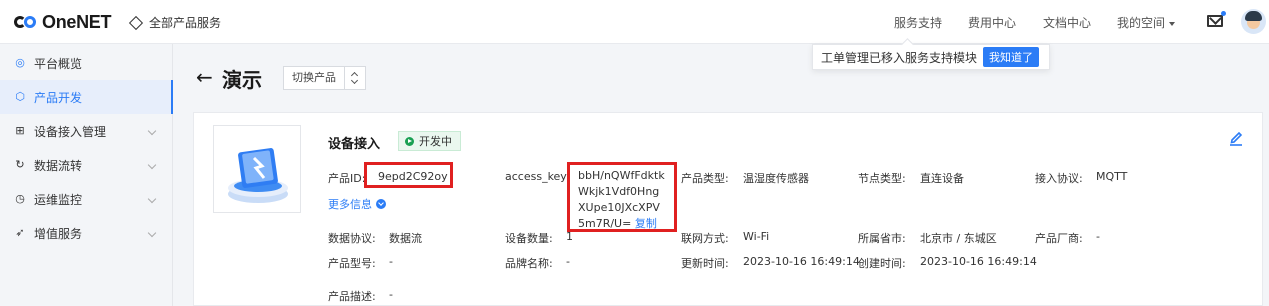  Describe the element at coordinates (350, 204) in the screenshot. I see `more-info-label: 更多信息` at that location.